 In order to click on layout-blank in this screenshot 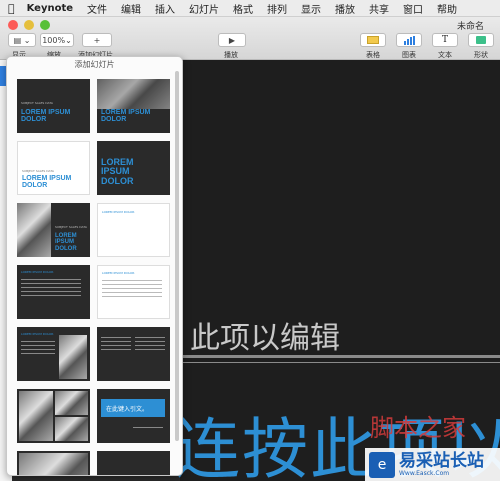, I will do `click(133, 463)`.